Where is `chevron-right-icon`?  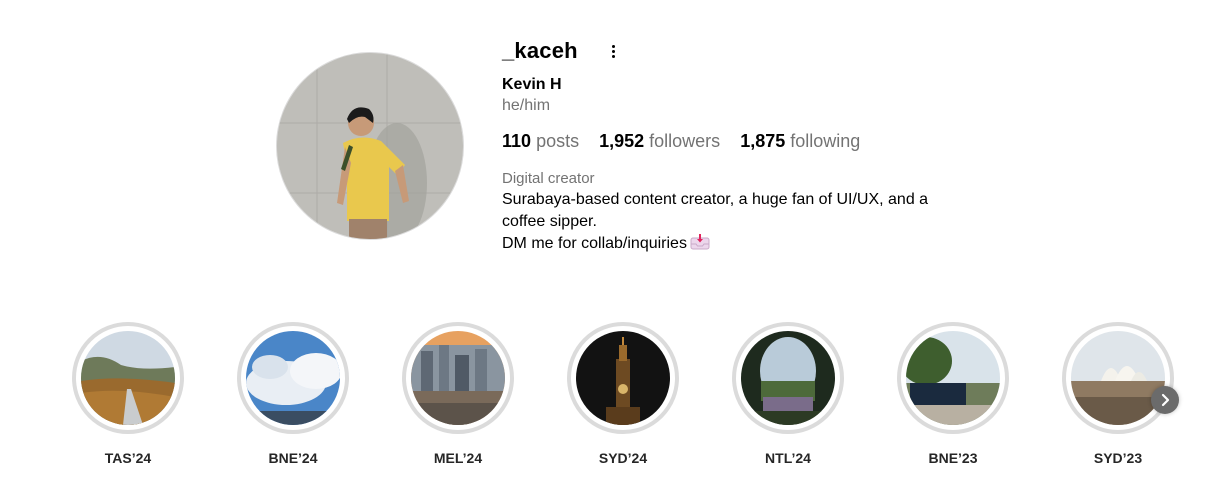
chevron-right-icon is located at coordinates (1165, 400).